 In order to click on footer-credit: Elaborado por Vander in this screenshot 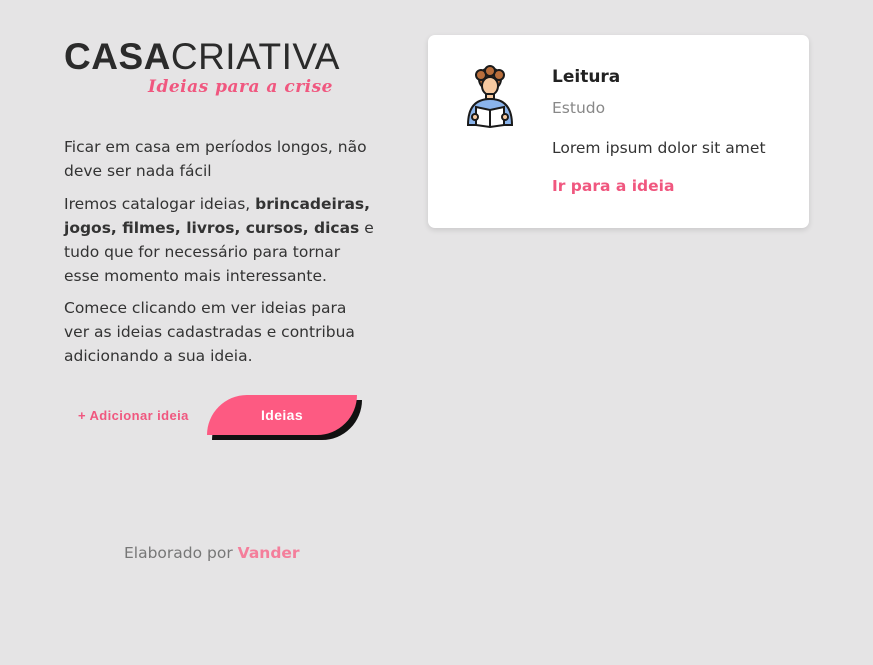, I will do `click(212, 553)`.